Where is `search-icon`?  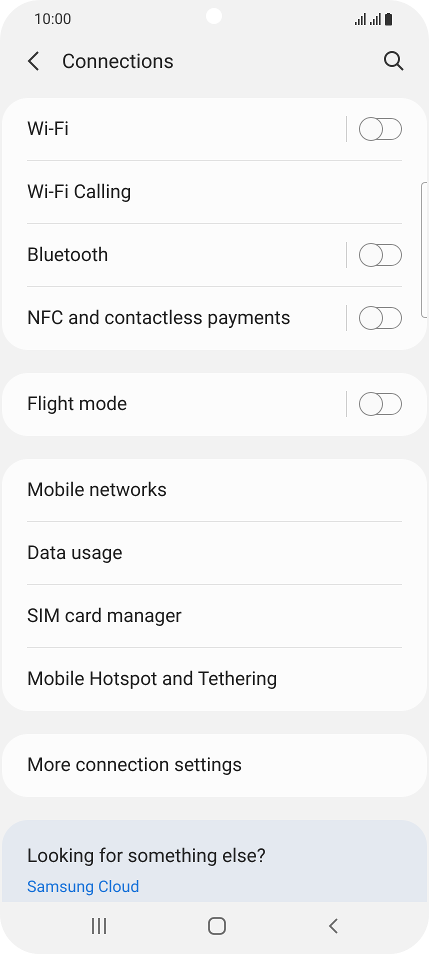
search-icon is located at coordinates (394, 61).